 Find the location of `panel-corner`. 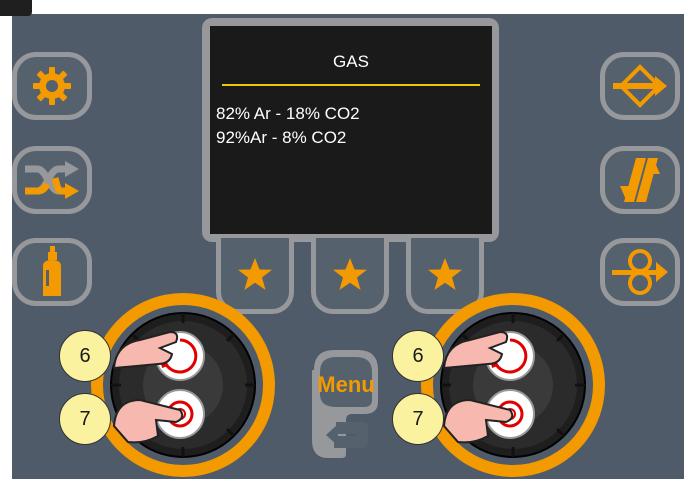

panel-corner is located at coordinates (16, 8).